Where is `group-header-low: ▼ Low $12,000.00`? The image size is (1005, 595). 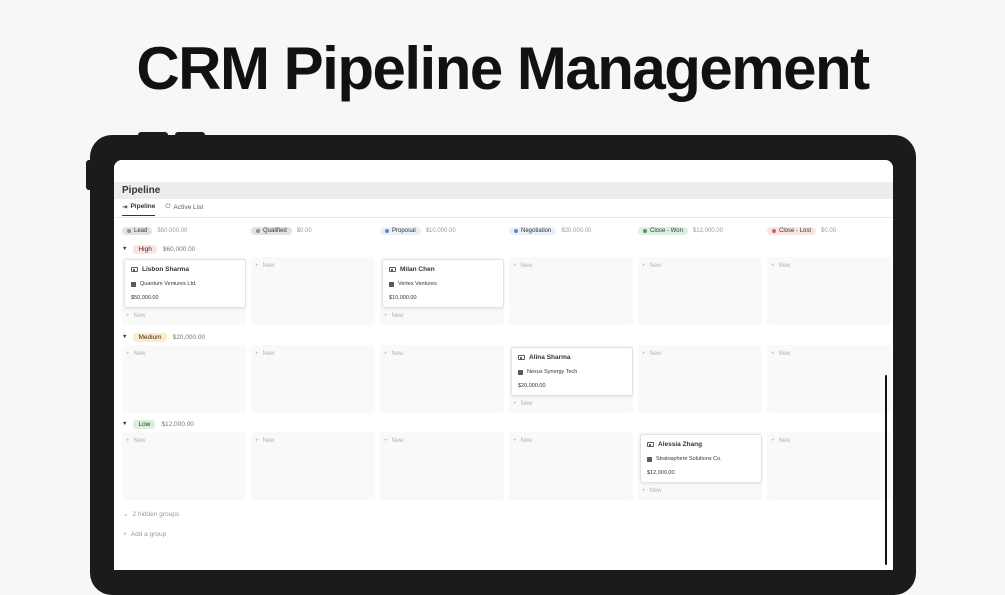
group-header-low: ▼ Low $12,000.00 is located at coordinates (158, 424).